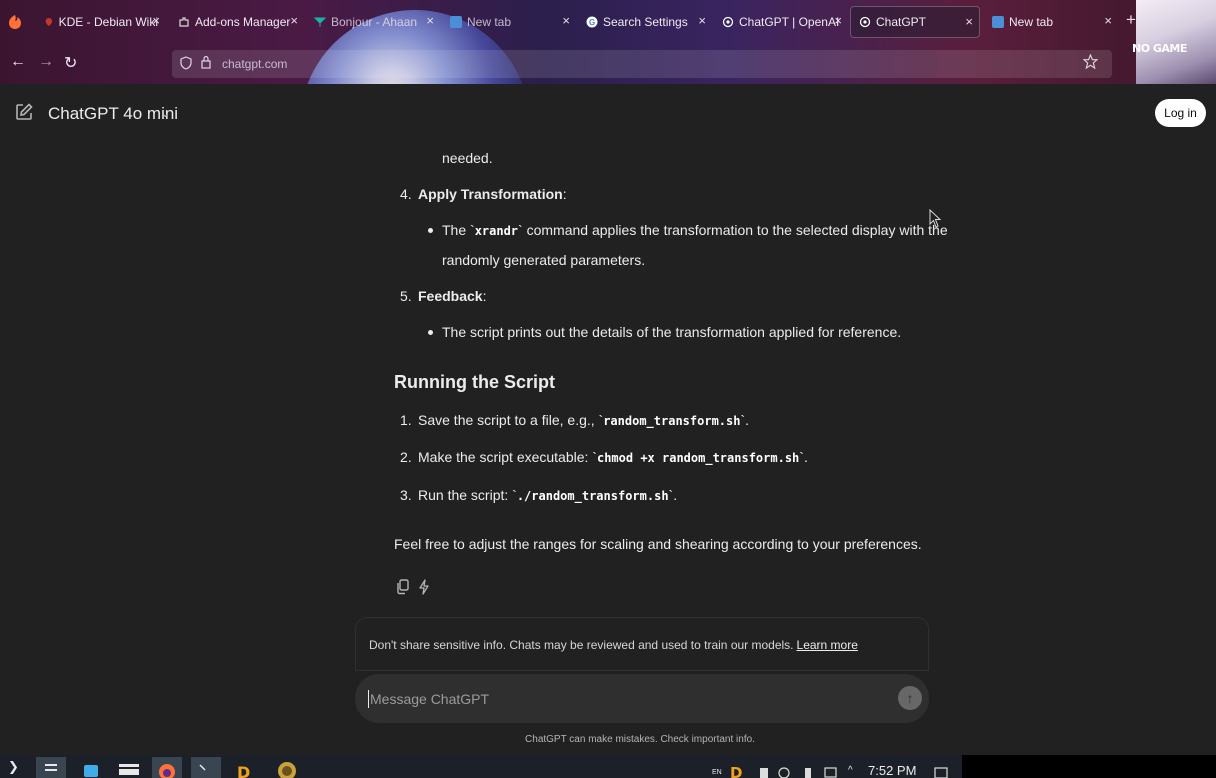  Describe the element at coordinates (18, 62) in the screenshot. I see `back-button: ←` at that location.